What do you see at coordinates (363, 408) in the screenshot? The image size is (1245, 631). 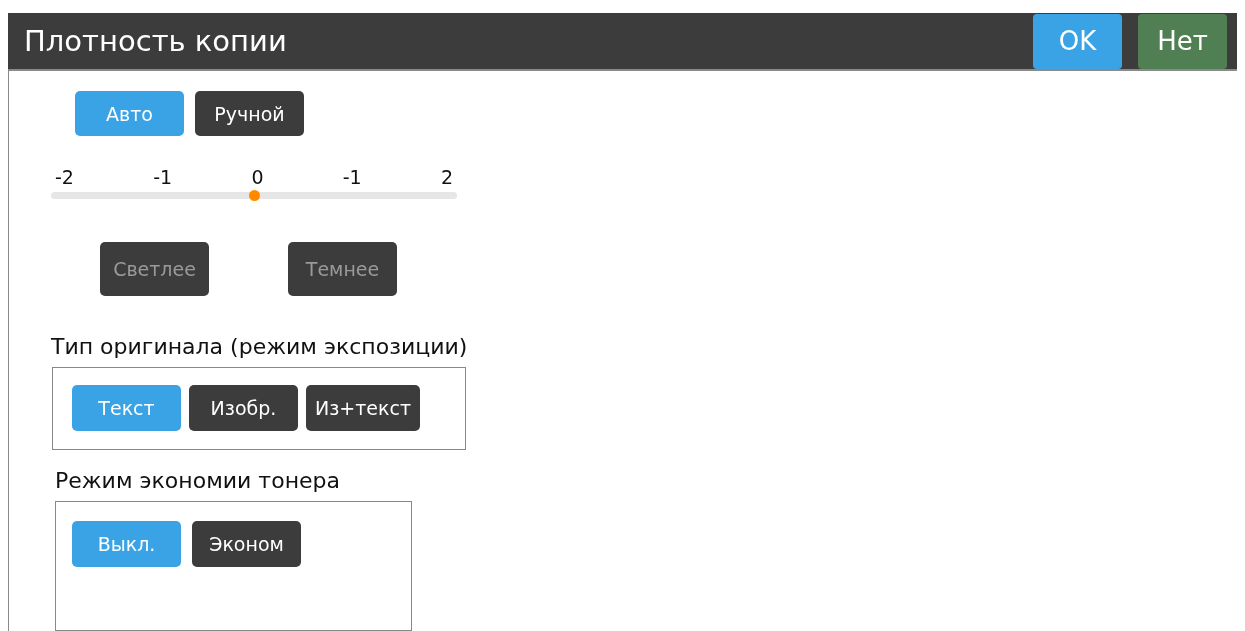 I see `original-type-button: Из+текст` at bounding box center [363, 408].